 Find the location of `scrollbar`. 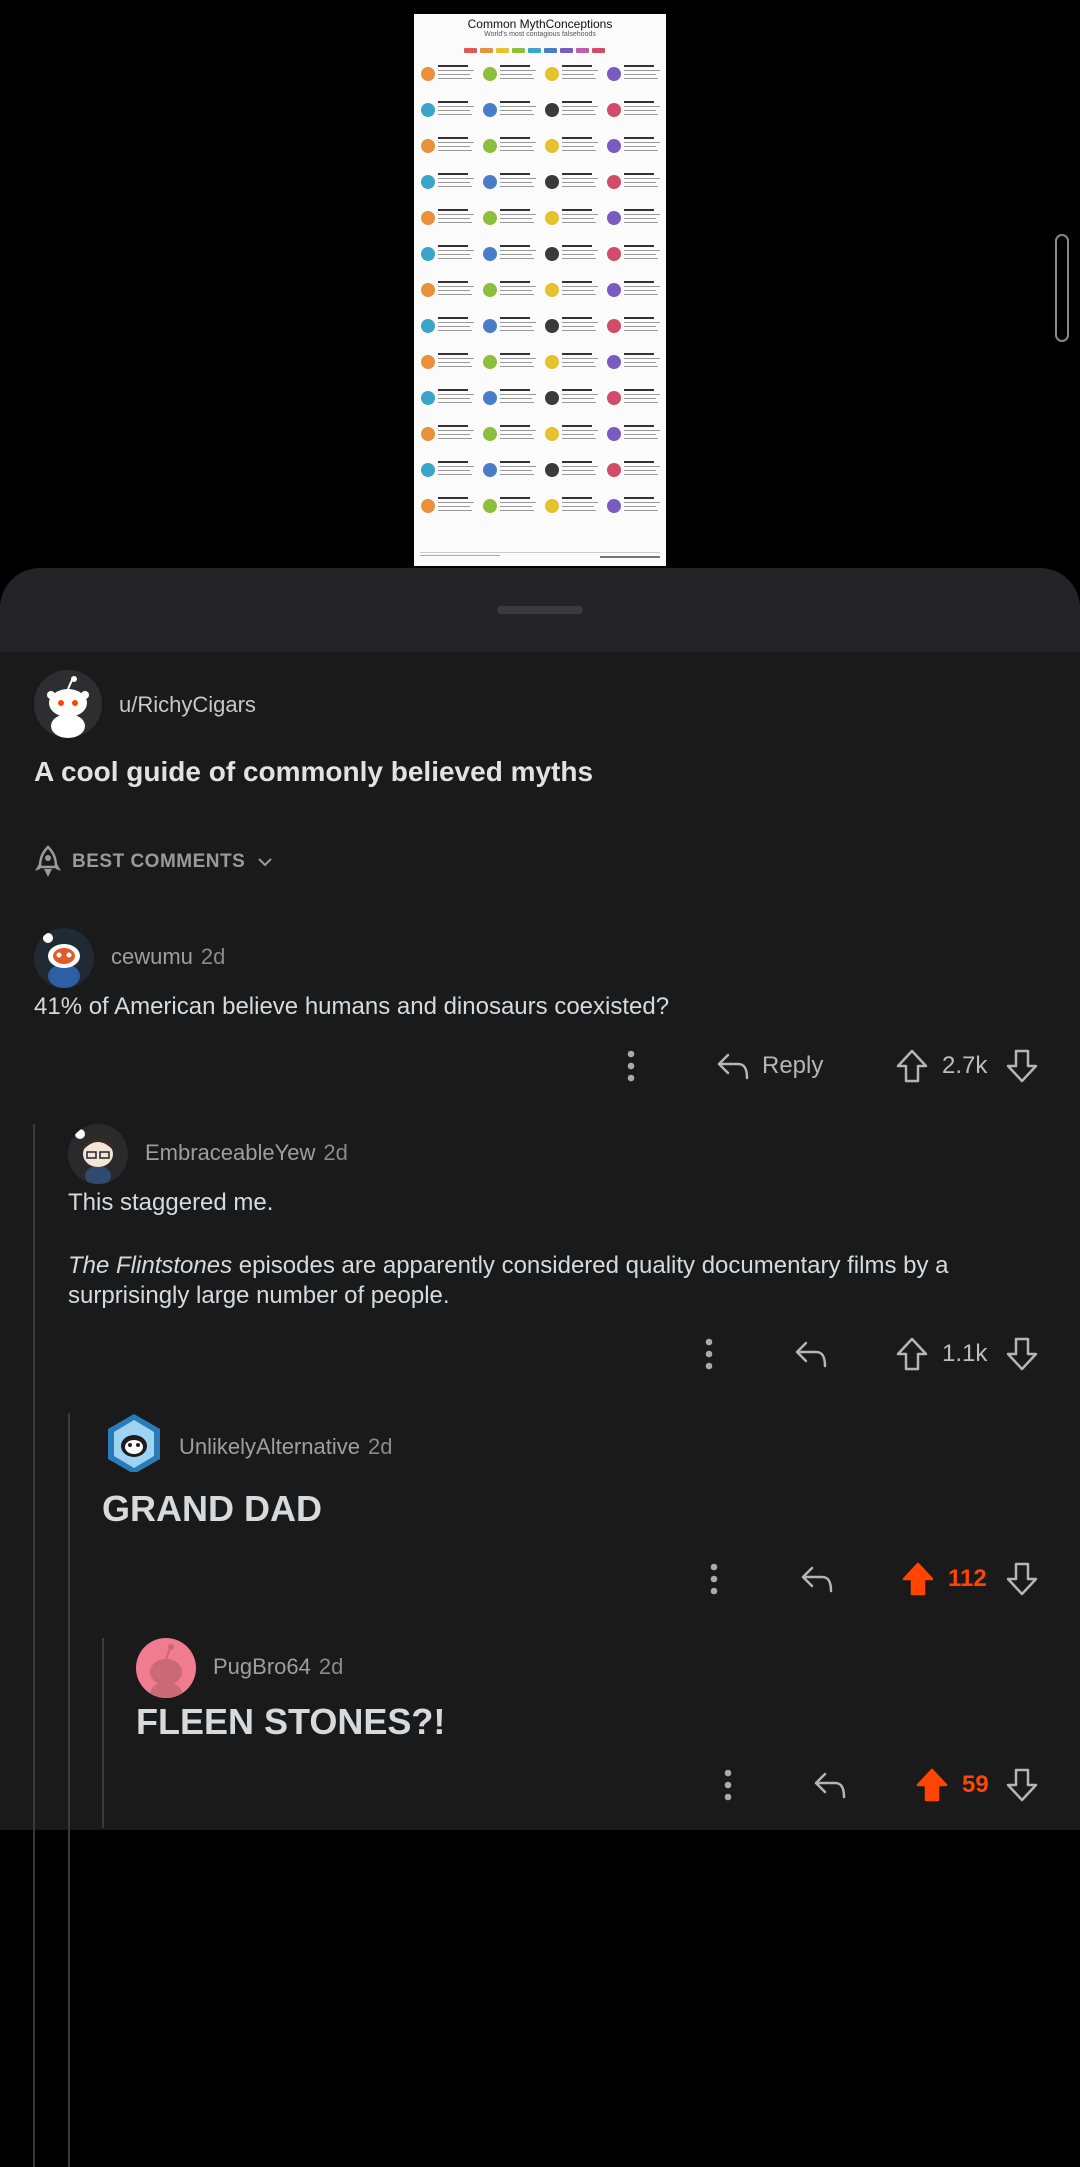

scrollbar is located at coordinates (1062, 288).